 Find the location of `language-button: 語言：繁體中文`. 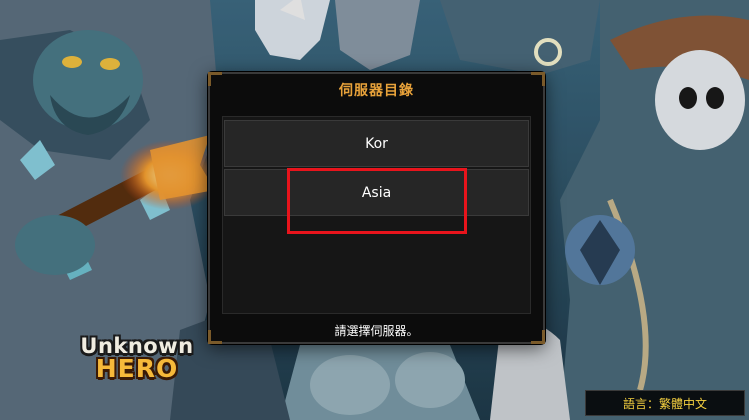

language-button: 語言：繁體中文 is located at coordinates (665, 403).